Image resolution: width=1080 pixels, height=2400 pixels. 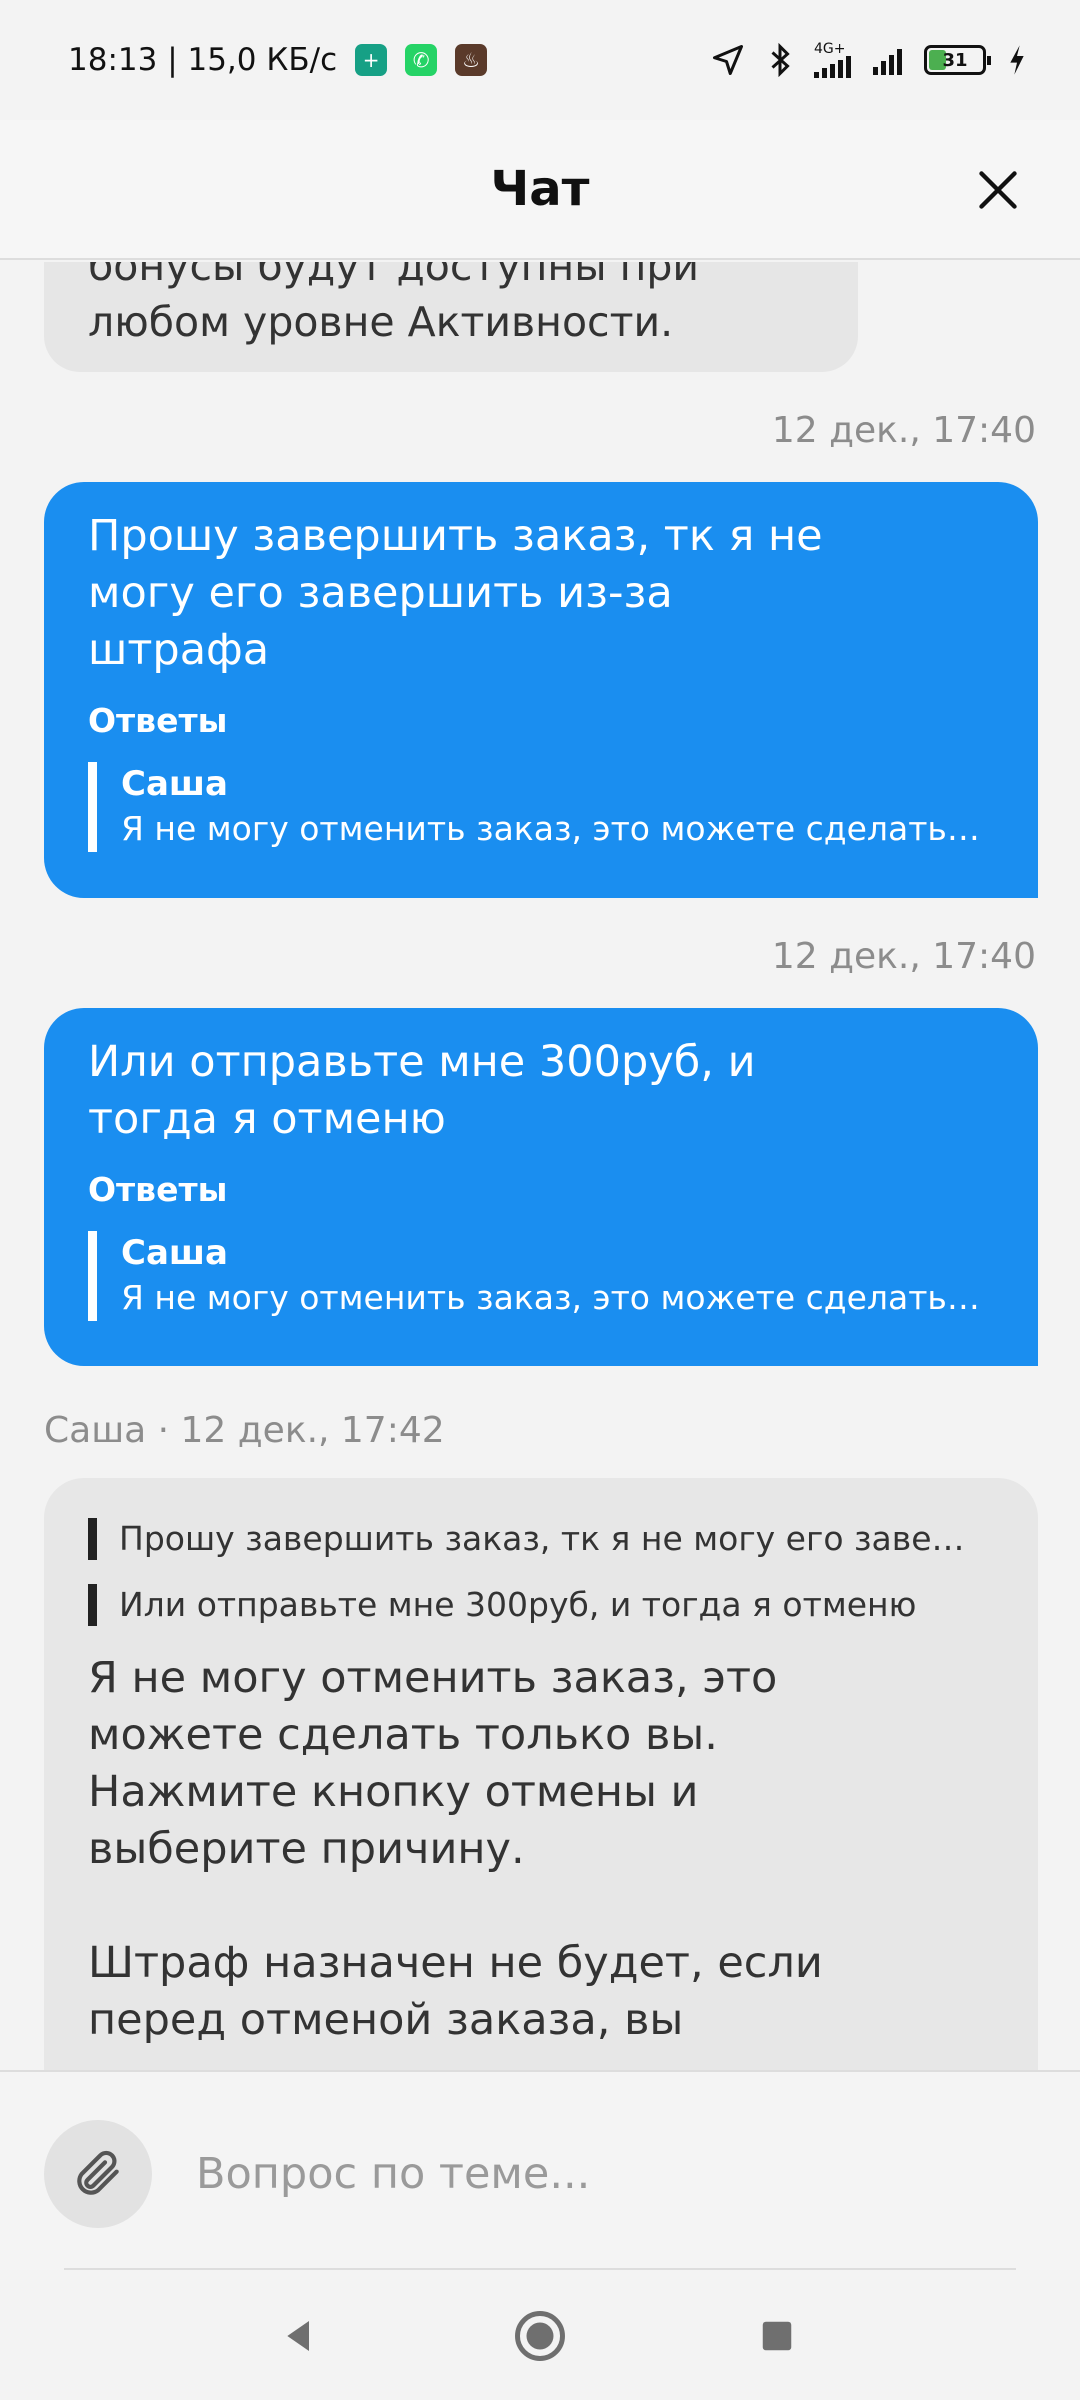 I want to click on paperclip-icon, so click(x=98, y=2172).